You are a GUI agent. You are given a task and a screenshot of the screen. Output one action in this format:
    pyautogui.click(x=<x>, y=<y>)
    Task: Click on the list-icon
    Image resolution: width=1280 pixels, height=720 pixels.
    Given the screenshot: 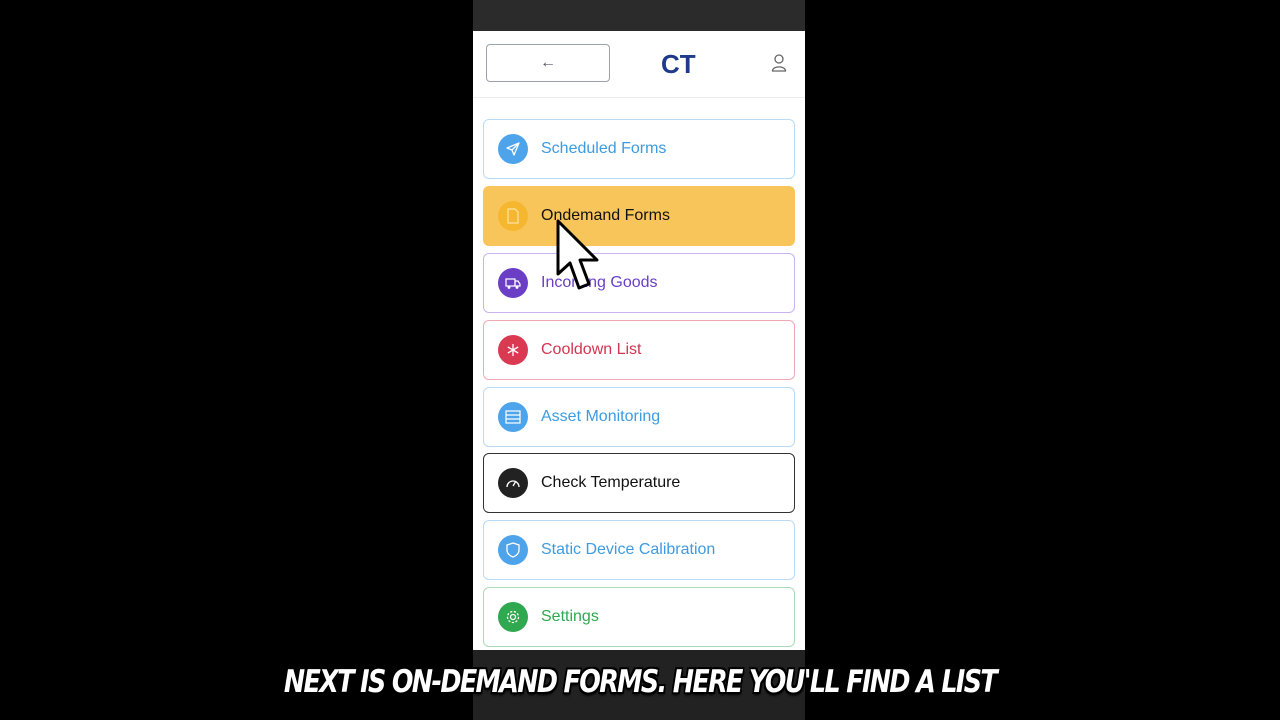 What is the action you would take?
    pyautogui.click(x=513, y=417)
    